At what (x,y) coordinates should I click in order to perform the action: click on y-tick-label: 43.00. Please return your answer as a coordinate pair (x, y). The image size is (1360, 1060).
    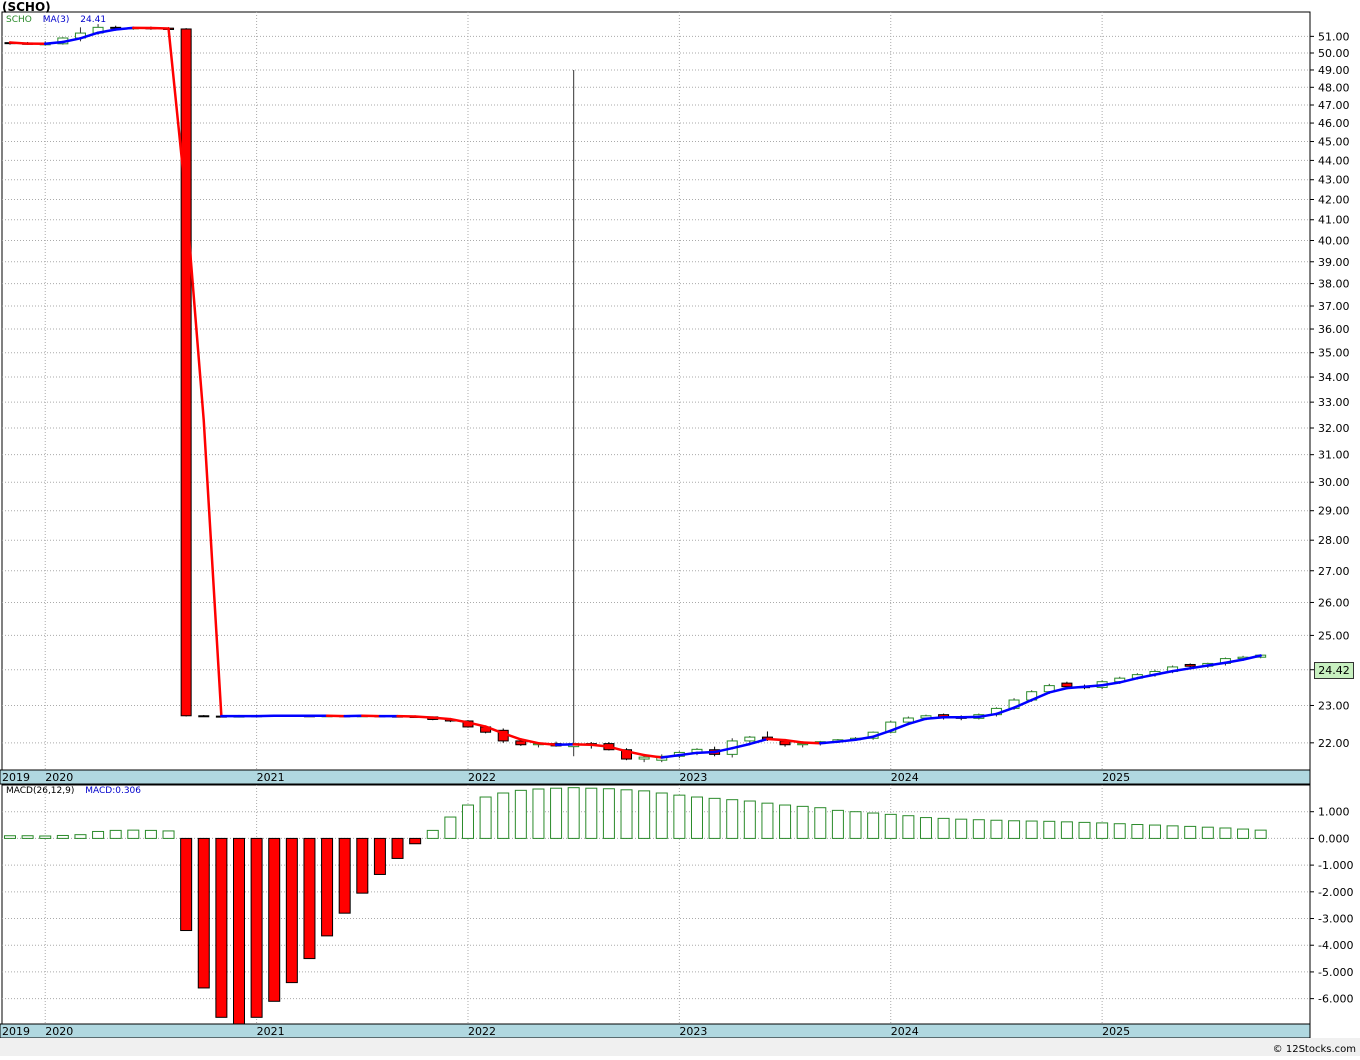
    Looking at the image, I should click on (1334, 180).